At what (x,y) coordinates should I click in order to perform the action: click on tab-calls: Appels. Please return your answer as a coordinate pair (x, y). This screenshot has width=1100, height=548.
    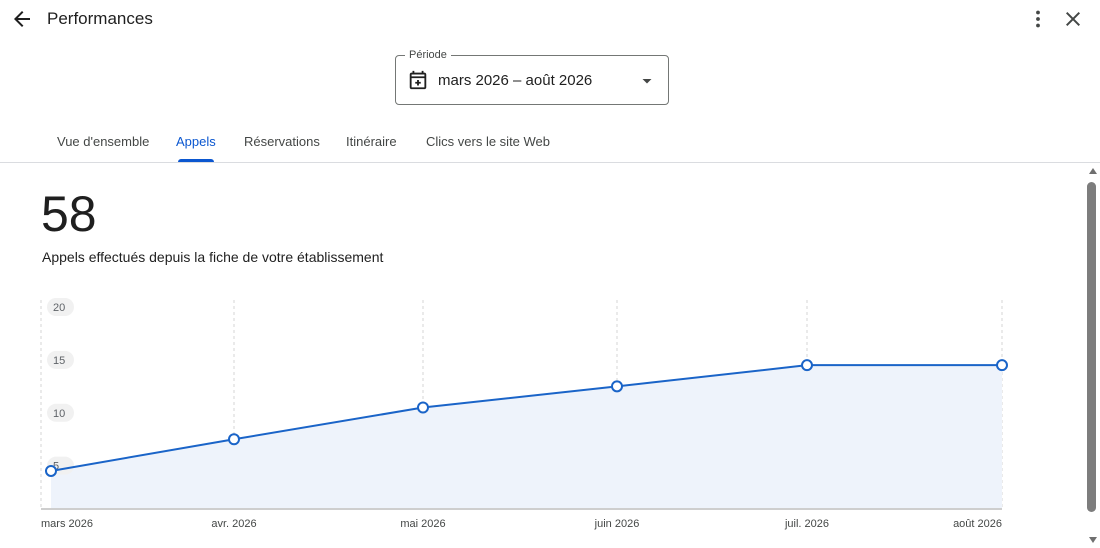
    Looking at the image, I should click on (196, 141).